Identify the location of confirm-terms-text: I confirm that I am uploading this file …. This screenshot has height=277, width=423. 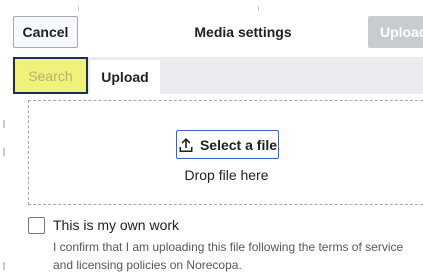
(228, 256).